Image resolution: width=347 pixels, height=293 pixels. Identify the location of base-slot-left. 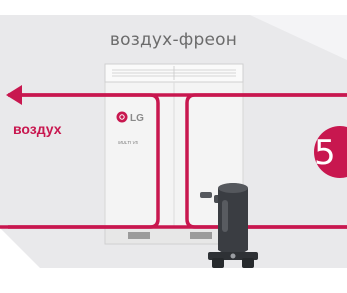
(139, 235).